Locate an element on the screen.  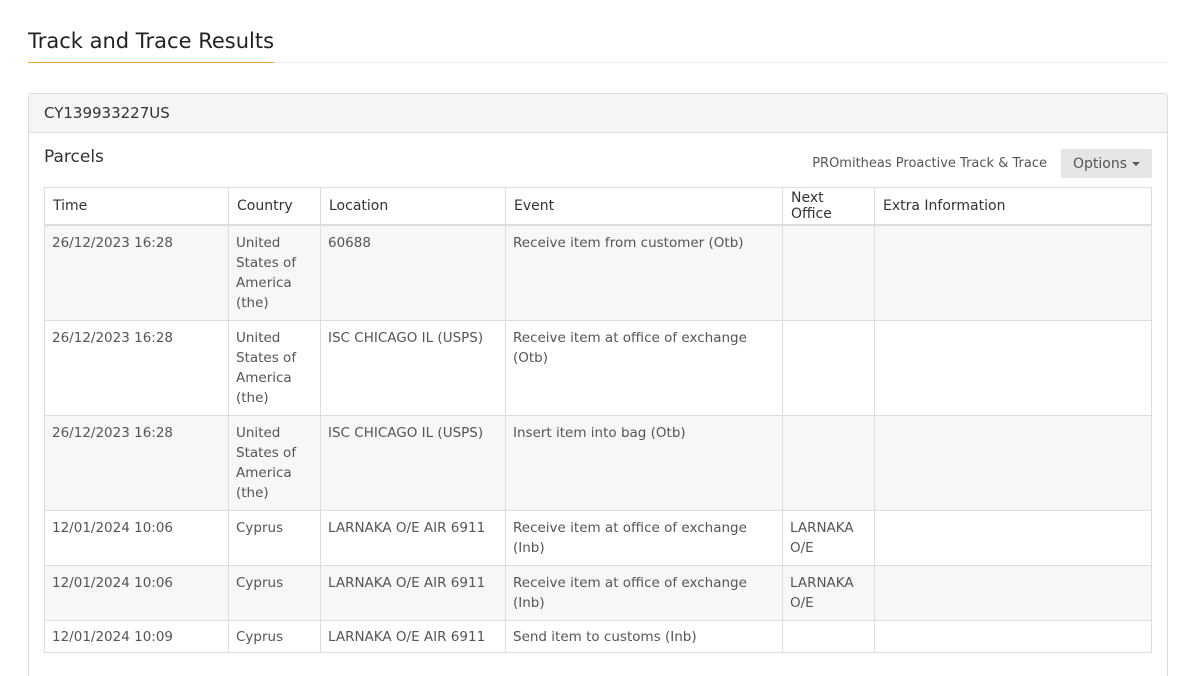
options-button: Options is located at coordinates (1106, 163).